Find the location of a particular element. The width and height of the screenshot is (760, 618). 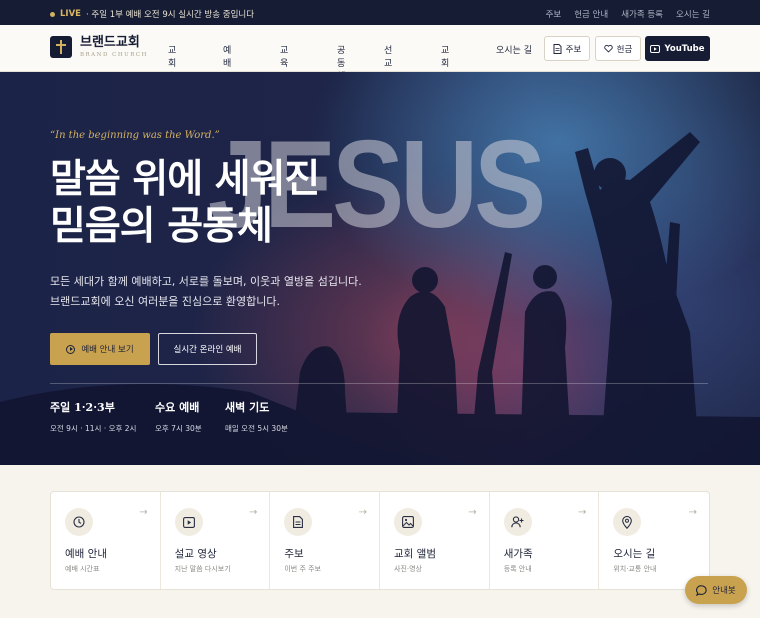

play-circle-icon is located at coordinates (71, 349).